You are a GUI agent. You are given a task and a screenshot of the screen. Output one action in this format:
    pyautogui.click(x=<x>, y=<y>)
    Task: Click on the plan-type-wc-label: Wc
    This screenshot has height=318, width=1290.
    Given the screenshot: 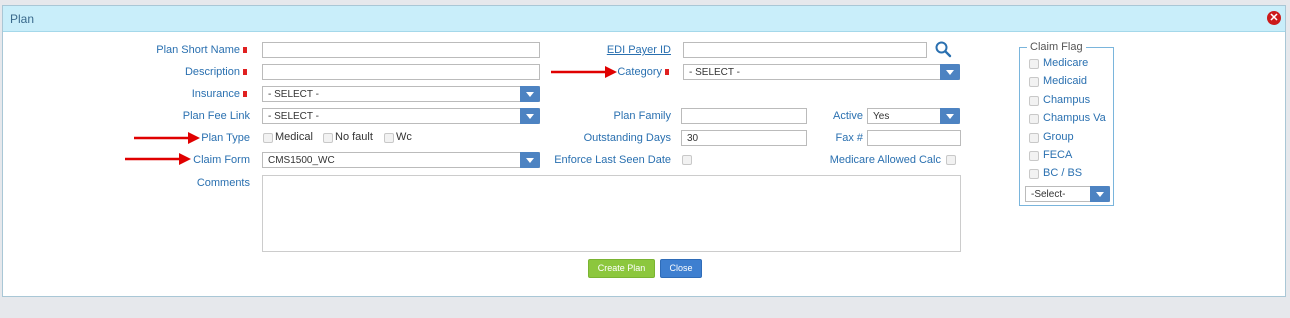 What is the action you would take?
    pyautogui.click(x=404, y=137)
    